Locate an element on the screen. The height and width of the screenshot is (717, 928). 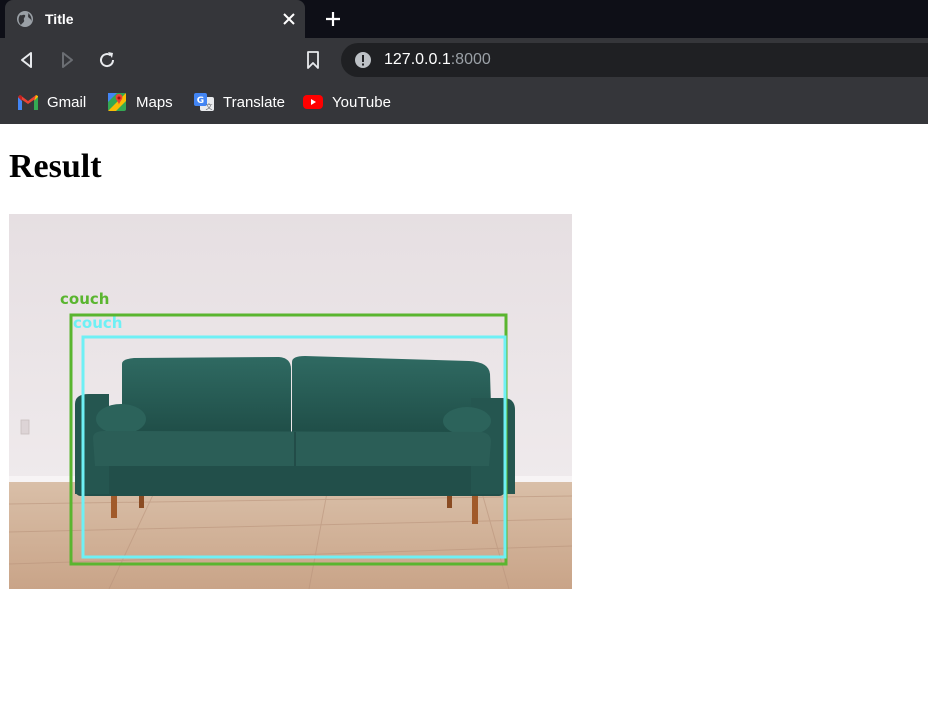
wooden-floor is located at coordinates (290, 535).